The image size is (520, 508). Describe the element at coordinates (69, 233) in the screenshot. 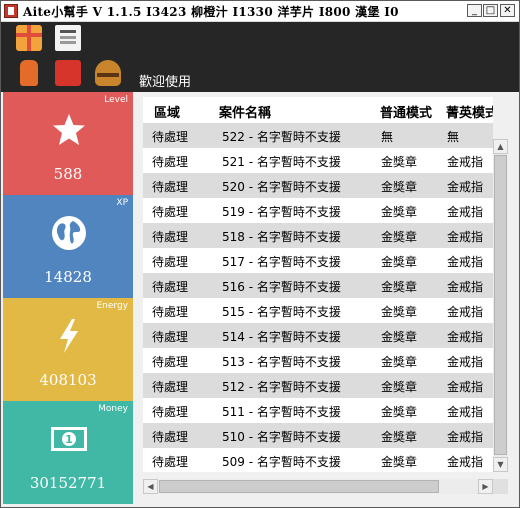

I see `globe-icon` at that location.